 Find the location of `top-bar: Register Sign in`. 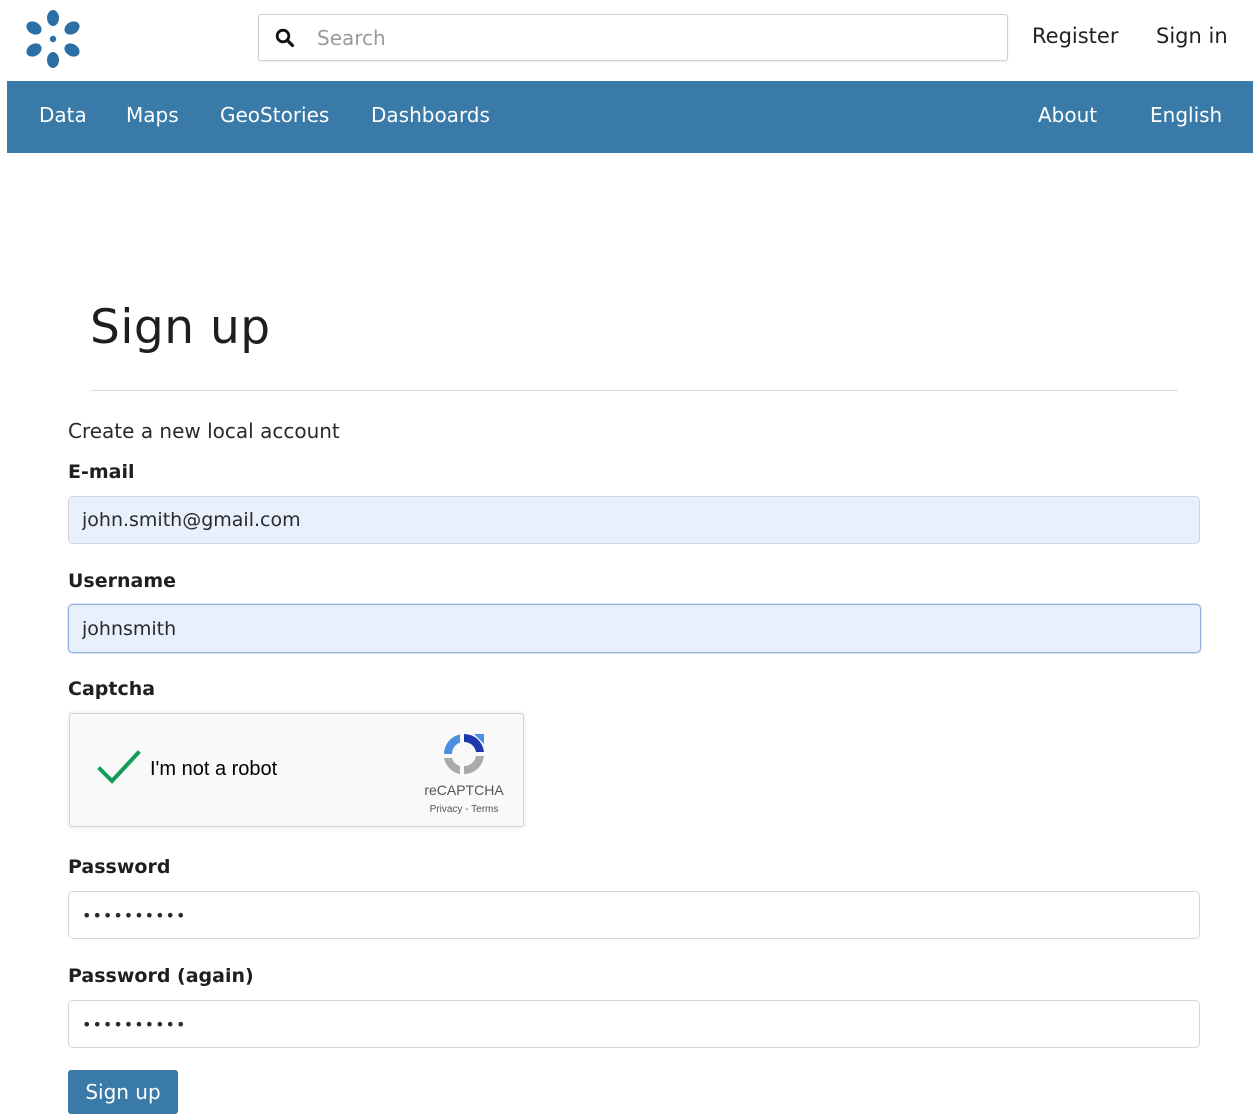

top-bar: Register Sign in is located at coordinates (626, 40).